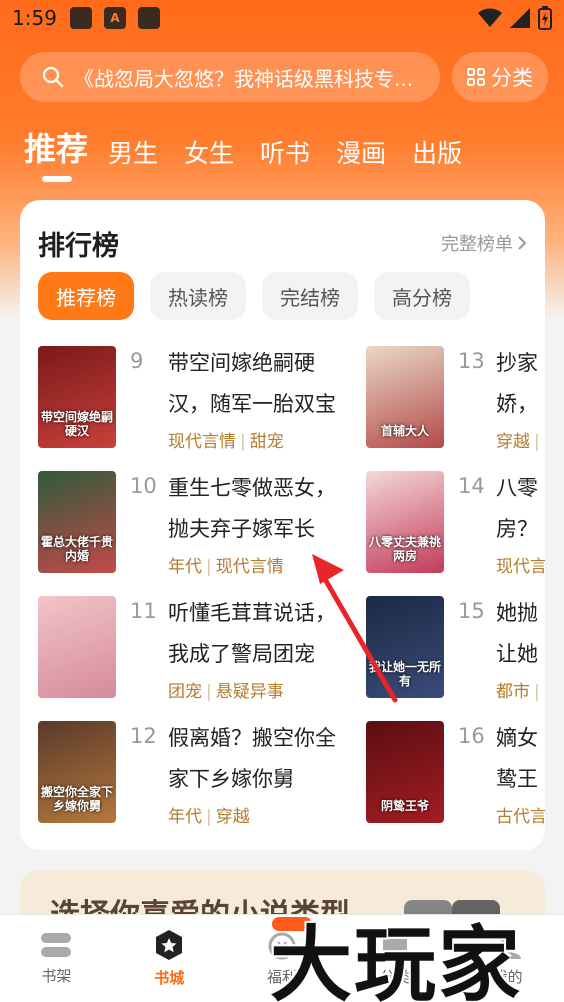  I want to click on book-tag: 现代言, so click(520, 567).